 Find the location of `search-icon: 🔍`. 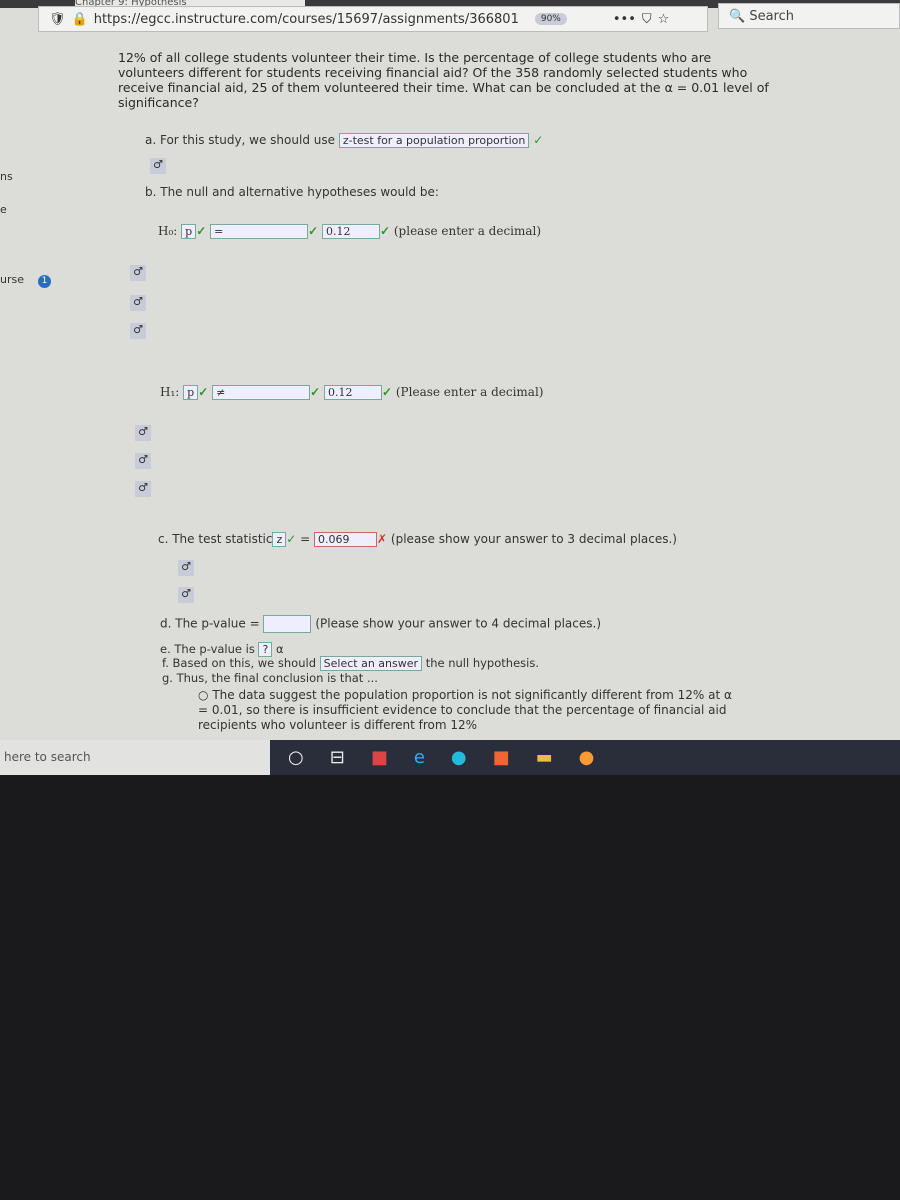

search-icon: 🔍 is located at coordinates (739, 16).